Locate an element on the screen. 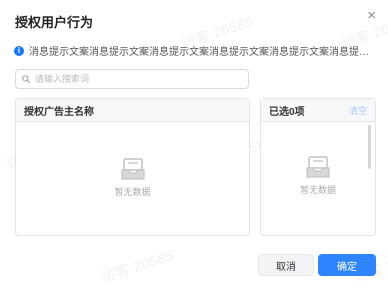  info-icon: i is located at coordinates (19, 50).